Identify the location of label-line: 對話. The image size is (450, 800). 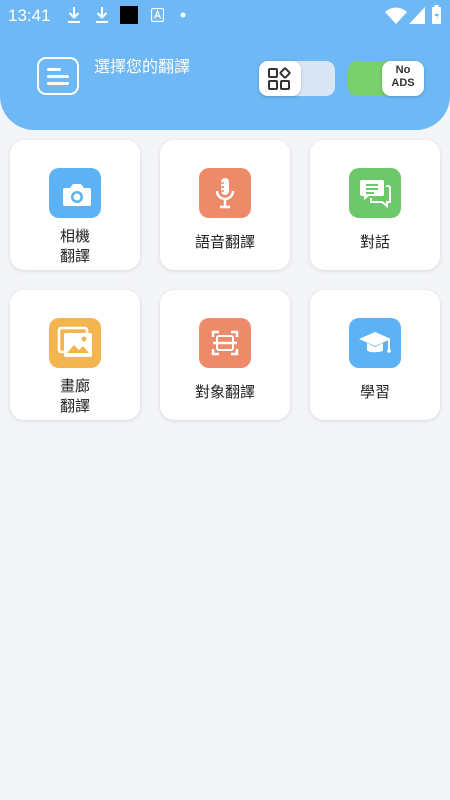
(374, 242).